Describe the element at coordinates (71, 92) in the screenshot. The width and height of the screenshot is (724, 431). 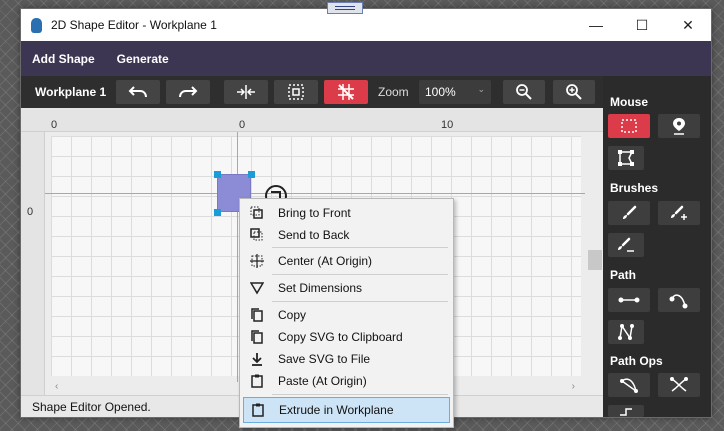
I see `workplane-label: Workplane 1` at that location.